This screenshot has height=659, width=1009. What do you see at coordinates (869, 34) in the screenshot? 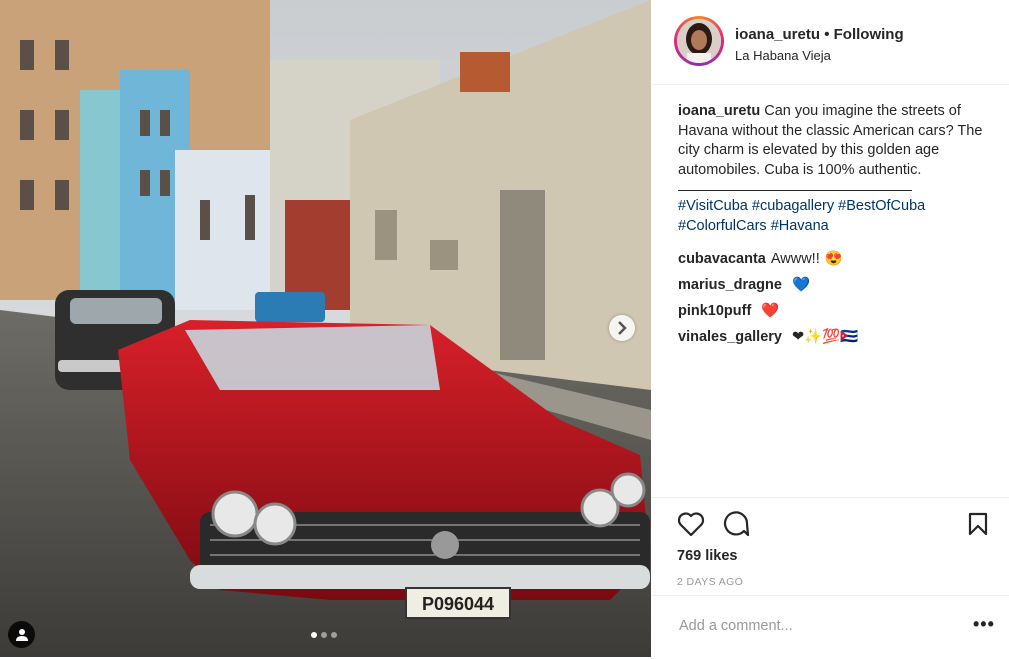
I see `following-button: Following` at bounding box center [869, 34].